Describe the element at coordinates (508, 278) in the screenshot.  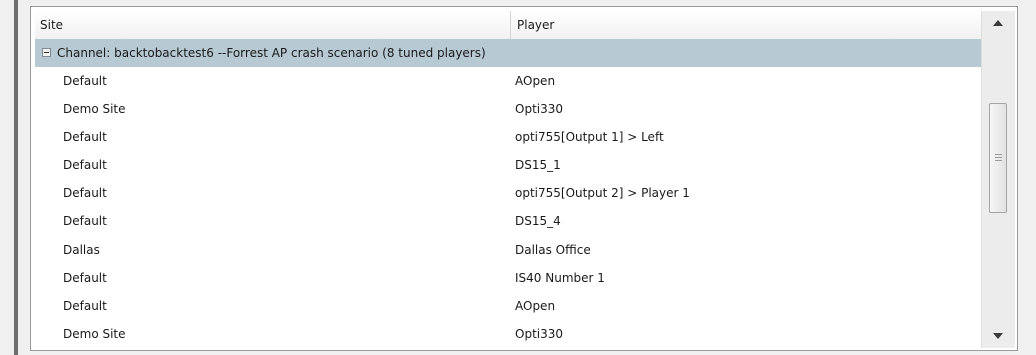
I see `table-row: Default IS40 Number 1` at that location.